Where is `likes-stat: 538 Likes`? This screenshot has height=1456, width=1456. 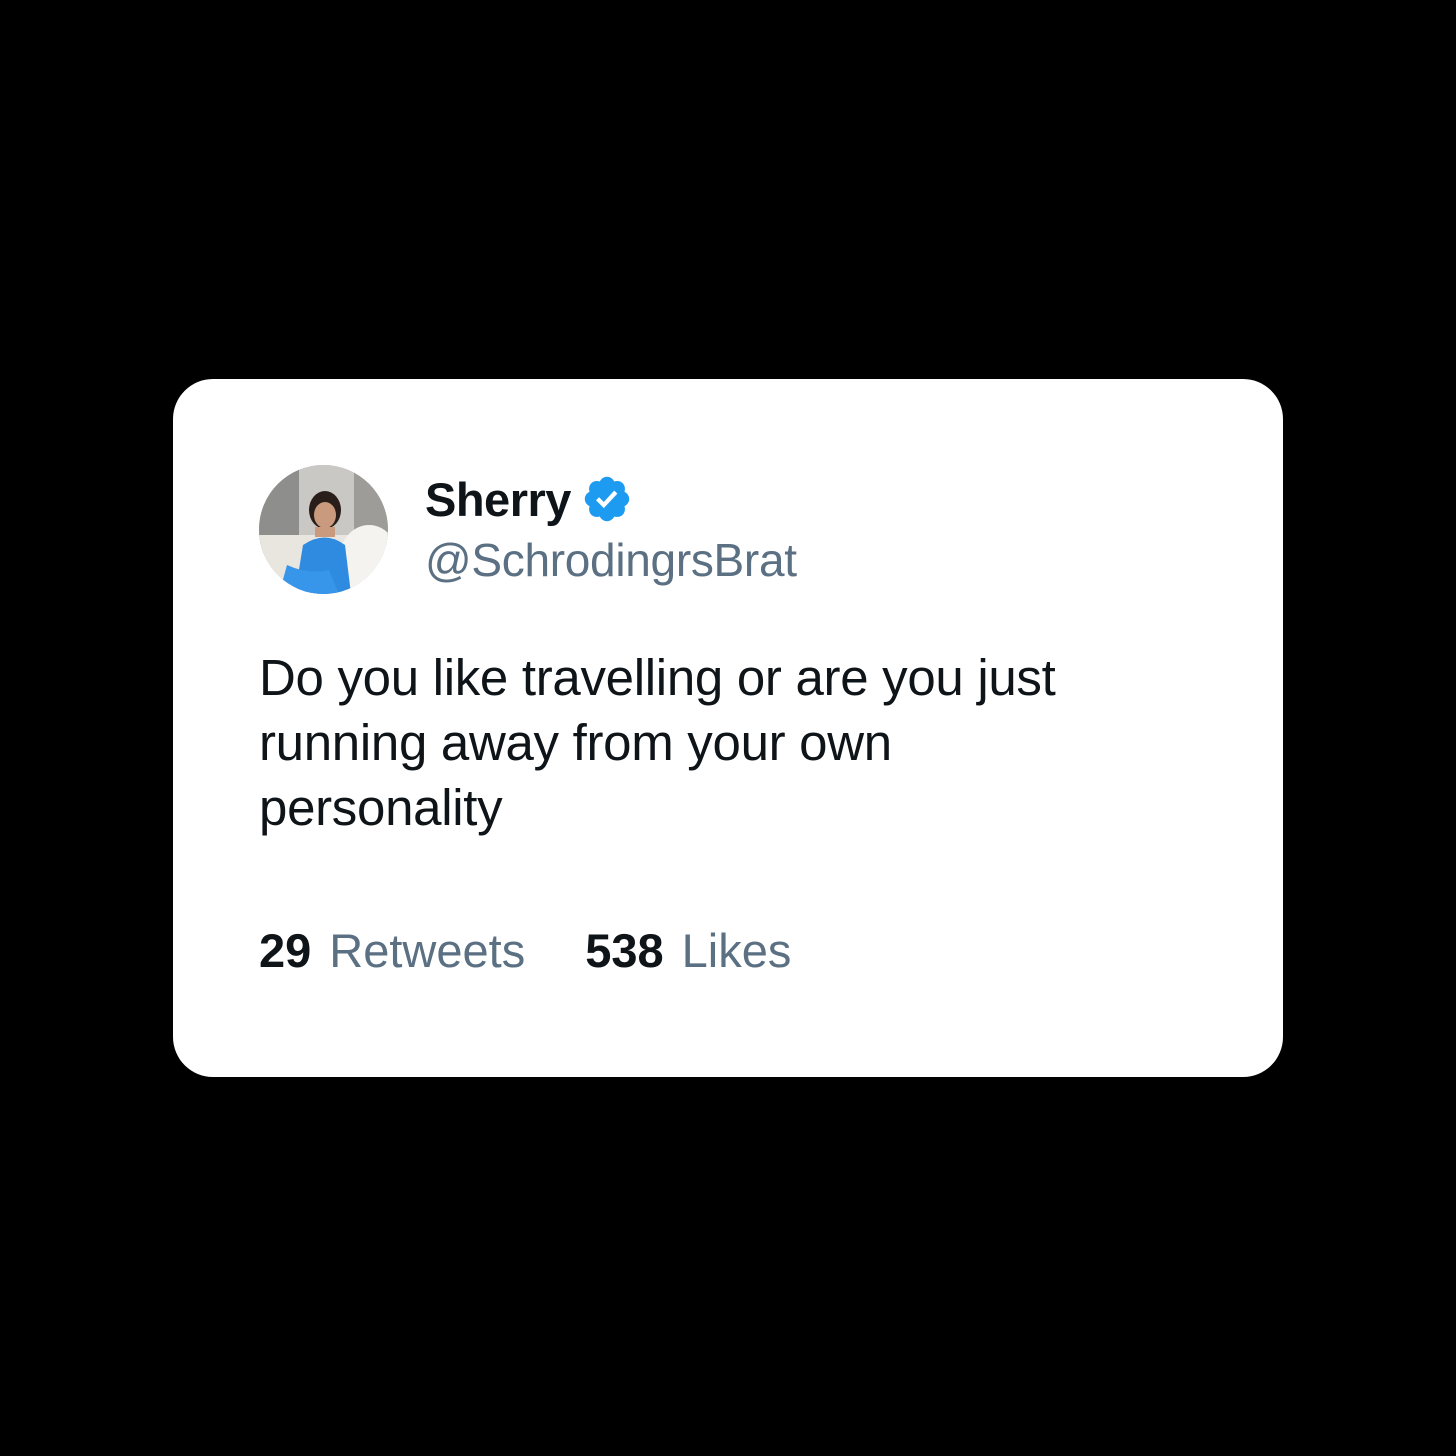 likes-stat: 538 Likes is located at coordinates (688, 950).